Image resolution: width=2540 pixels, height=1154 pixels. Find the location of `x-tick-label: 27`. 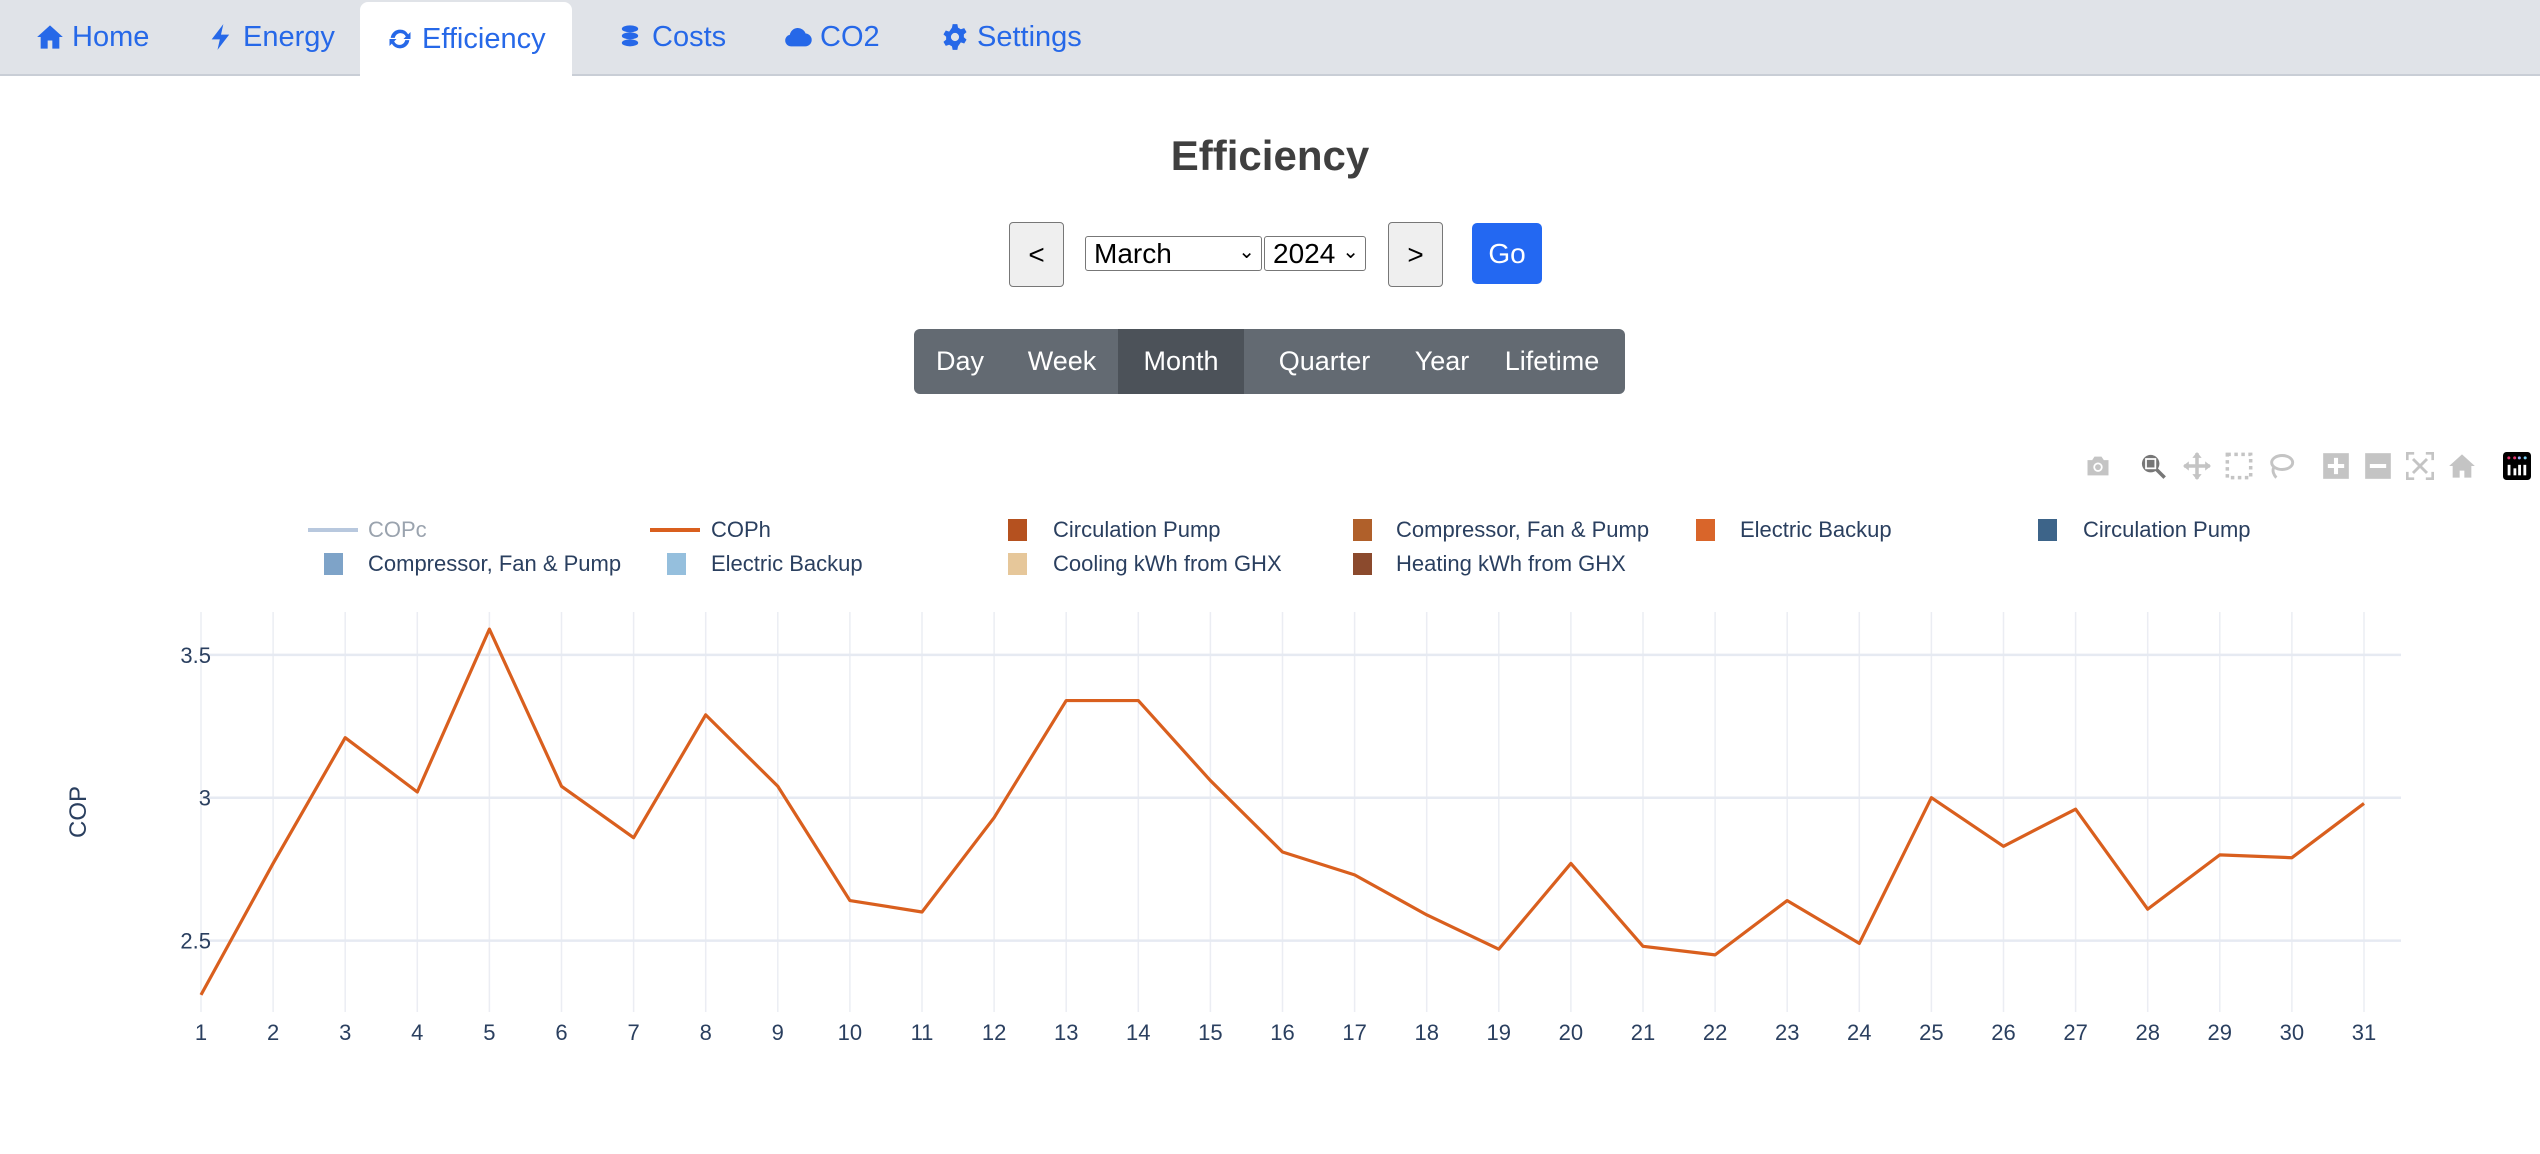

x-tick-label: 27 is located at coordinates (2075, 1032).